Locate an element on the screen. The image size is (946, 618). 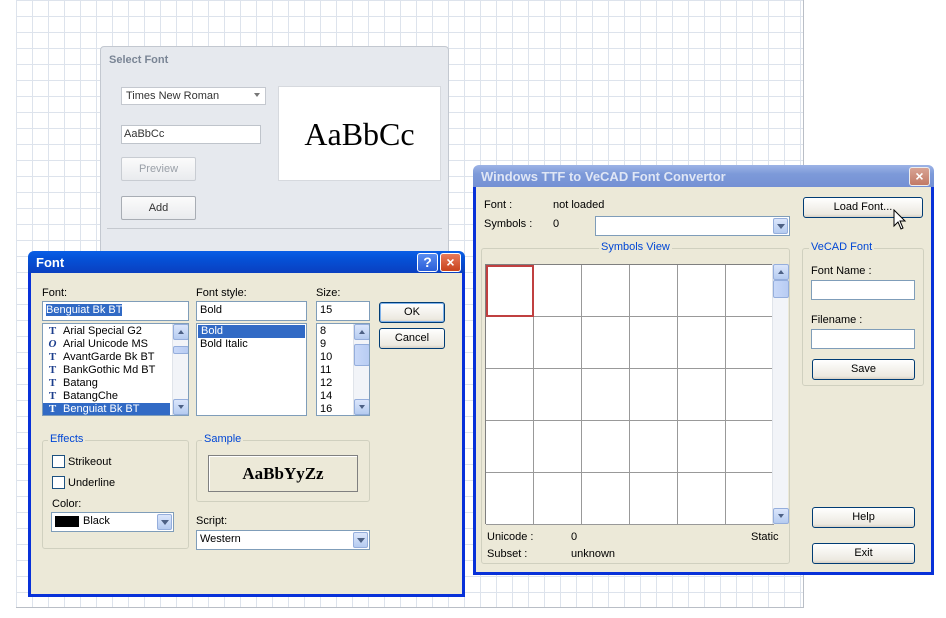
font-list-item-selected: T Benguiat Bk BT is located at coordinates (106, 409).